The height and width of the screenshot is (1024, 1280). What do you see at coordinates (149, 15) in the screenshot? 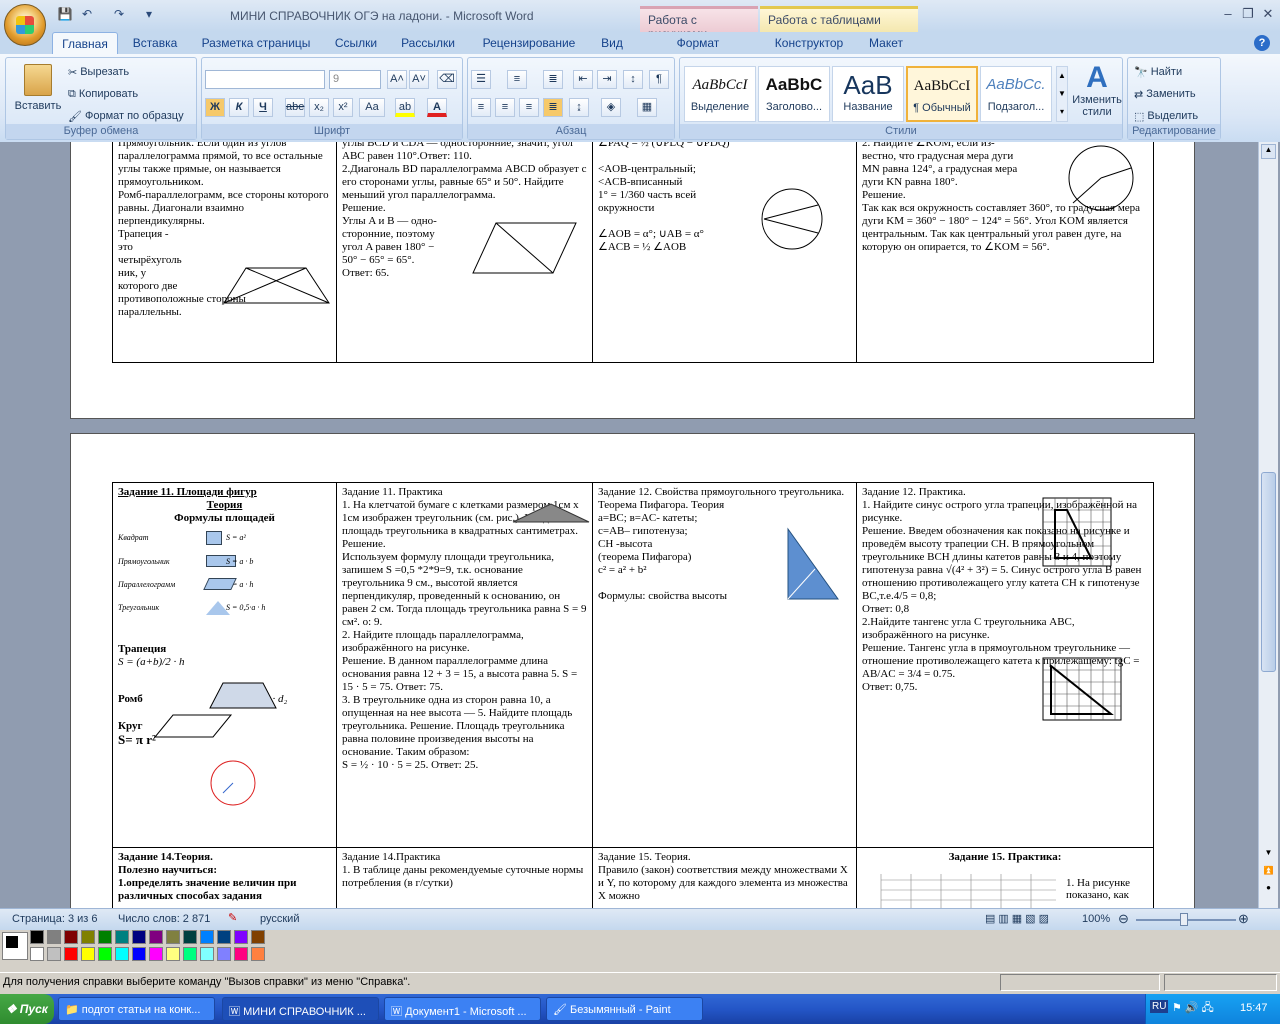
I see `customize-qat-icon: ▾` at bounding box center [149, 15].